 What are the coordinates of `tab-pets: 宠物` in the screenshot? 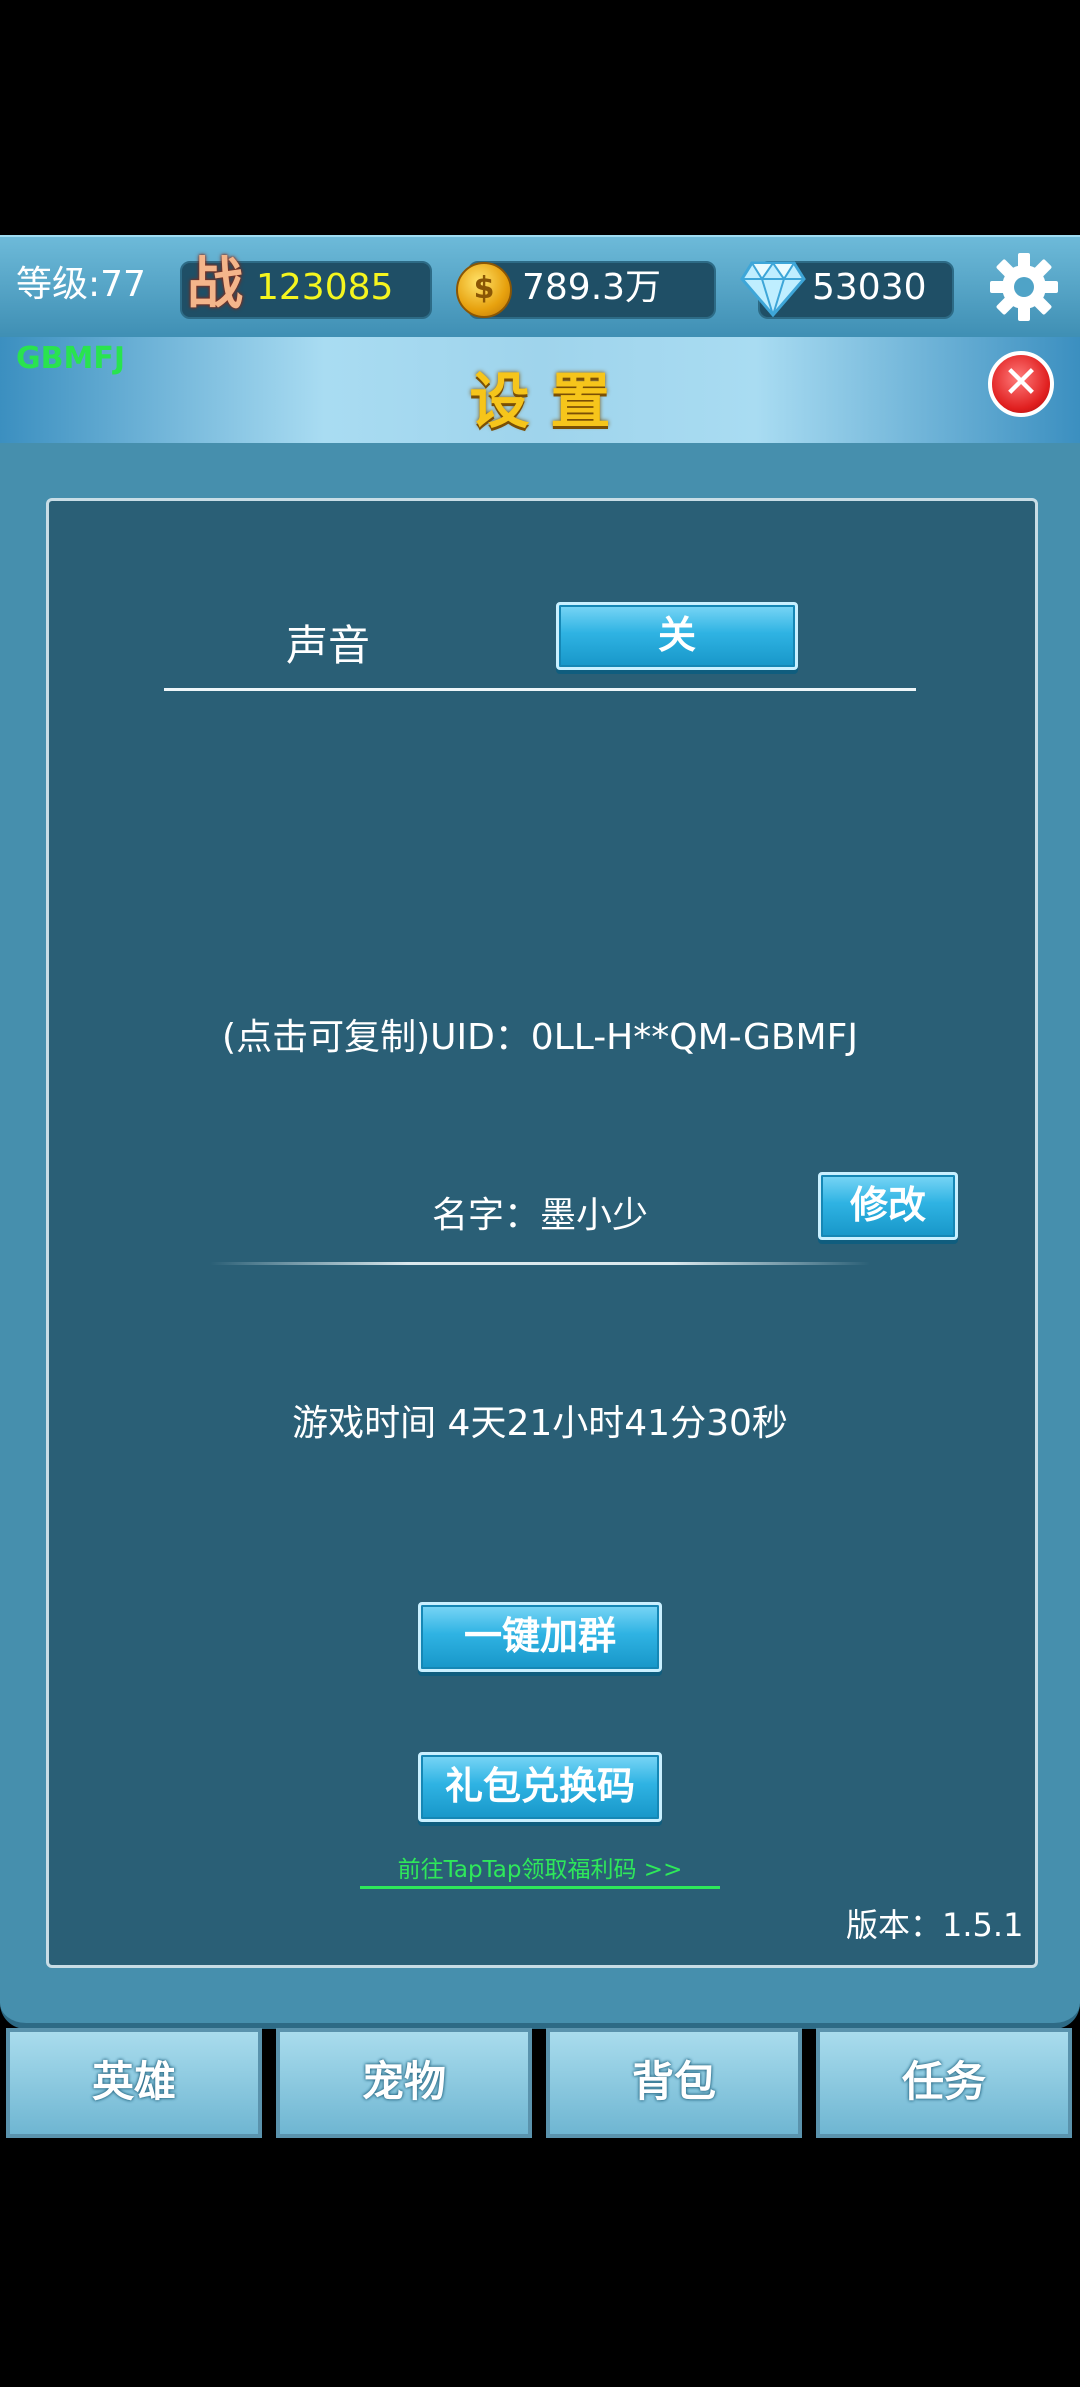 It's located at (404, 2083).